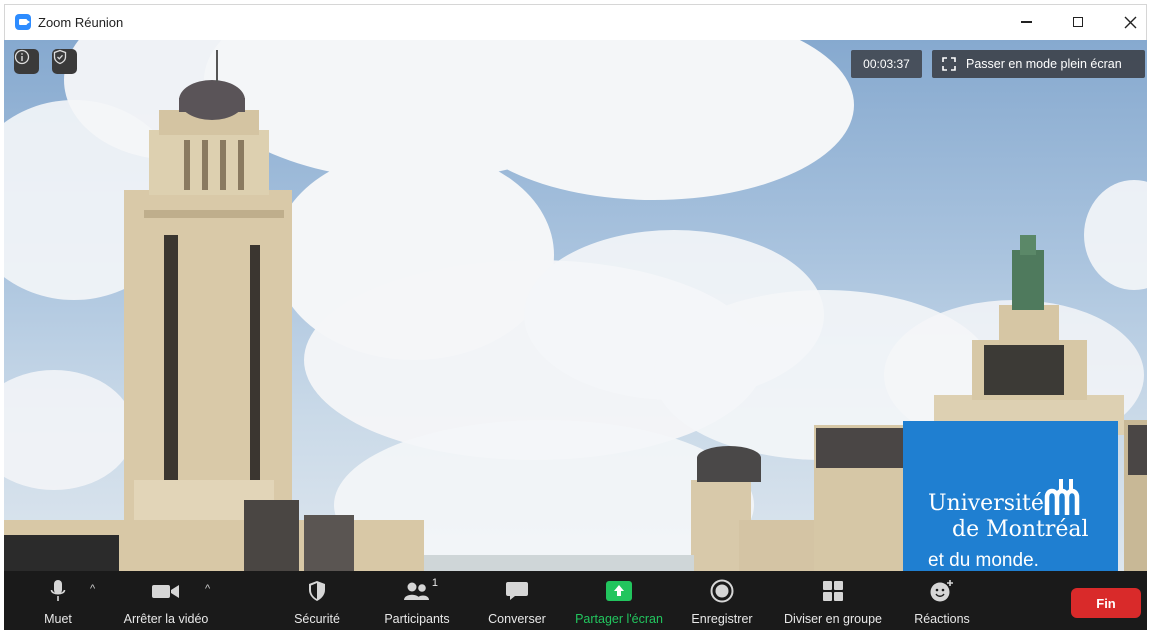 The width and height of the screenshot is (1151, 634). Describe the element at coordinates (92, 589) in the screenshot. I see `audio-options-chevron-icon: ^` at that location.